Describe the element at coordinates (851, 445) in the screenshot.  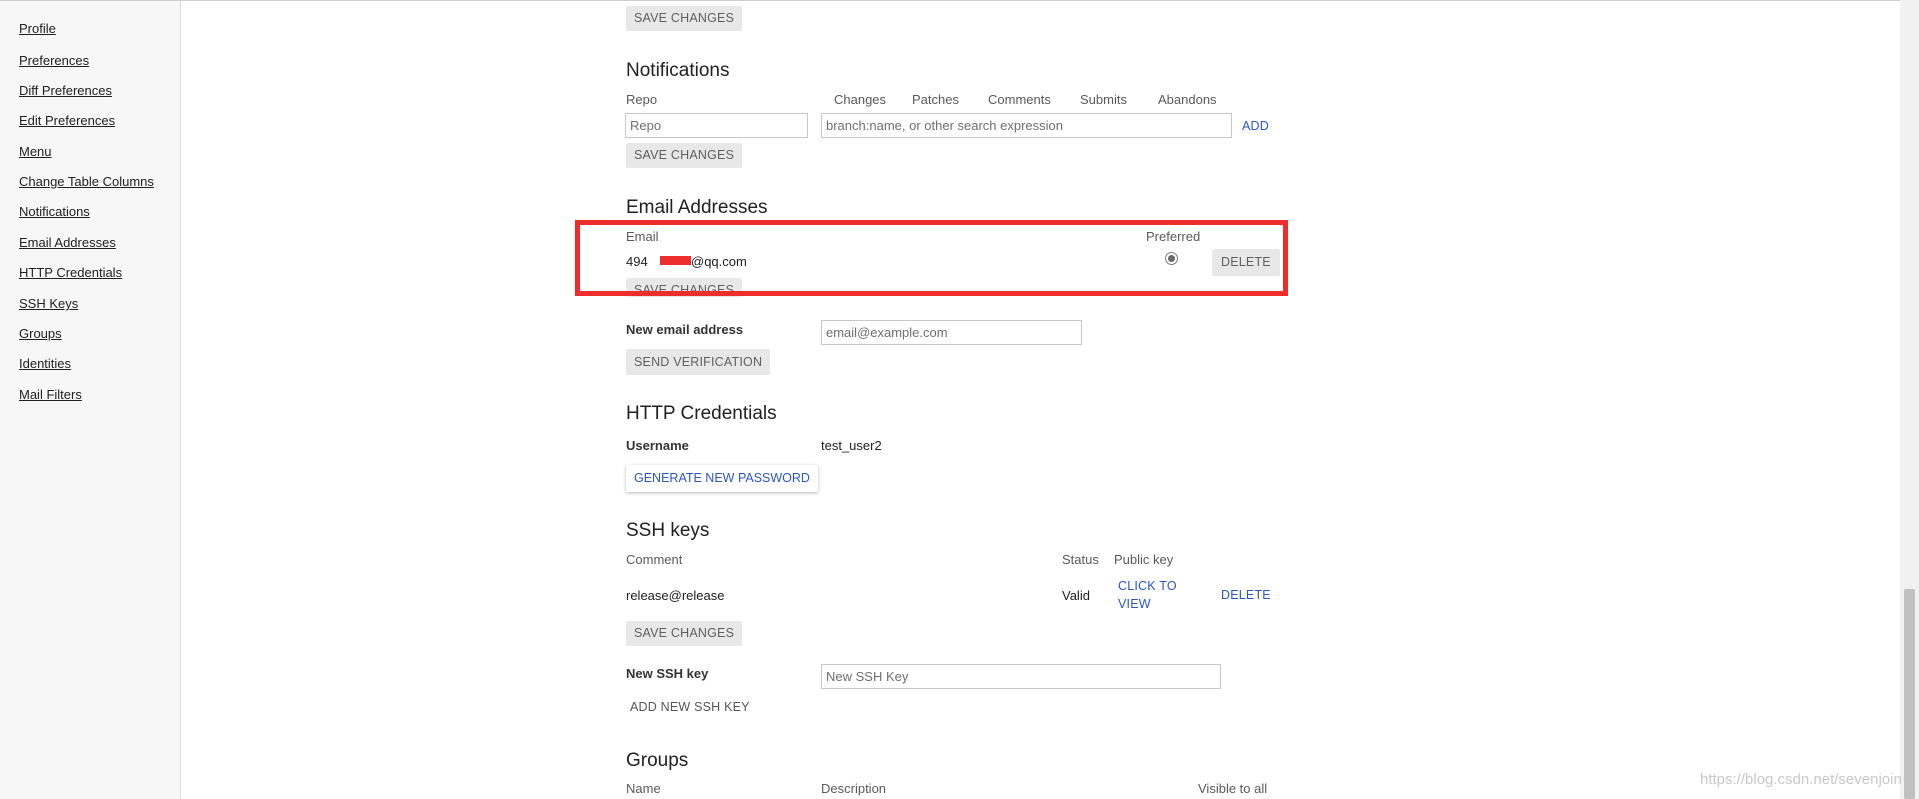
I see `http-username-value: test_user2` at that location.